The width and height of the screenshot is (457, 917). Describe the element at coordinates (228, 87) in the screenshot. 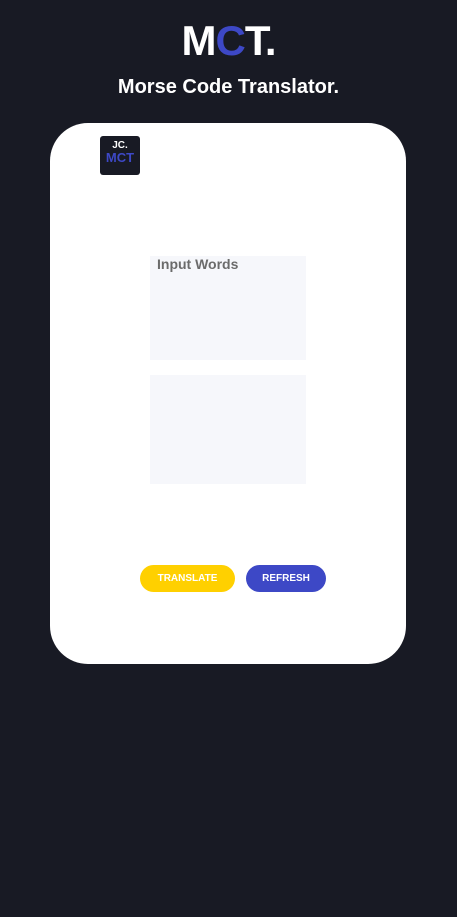

I see `page-title: Morse Code Translator.` at that location.